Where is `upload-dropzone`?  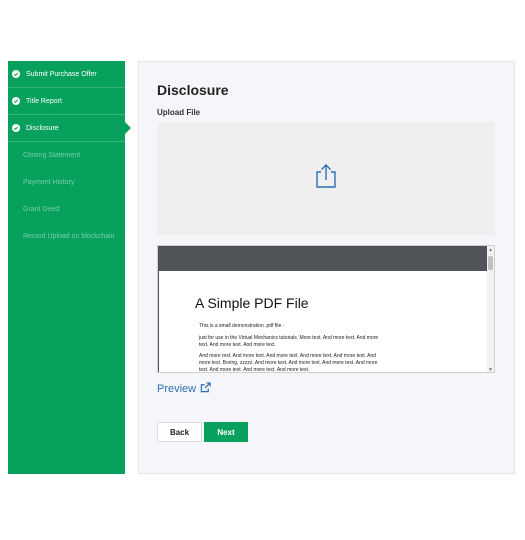 upload-dropzone is located at coordinates (326, 178).